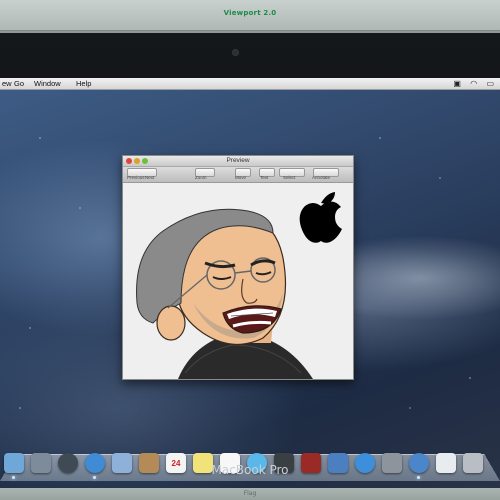 The height and width of the screenshot is (500, 500). I want to click on mac-menubar: ew Go Window Help ▣ ◠ ▭, so click(250, 84).